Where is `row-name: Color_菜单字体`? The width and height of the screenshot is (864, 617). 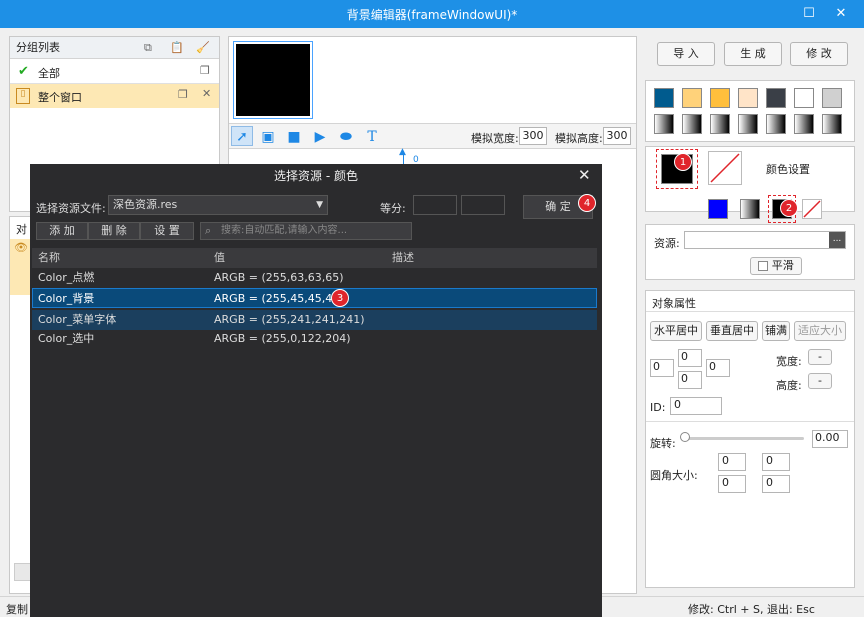 row-name: Color_菜单字体 is located at coordinates (77, 319).